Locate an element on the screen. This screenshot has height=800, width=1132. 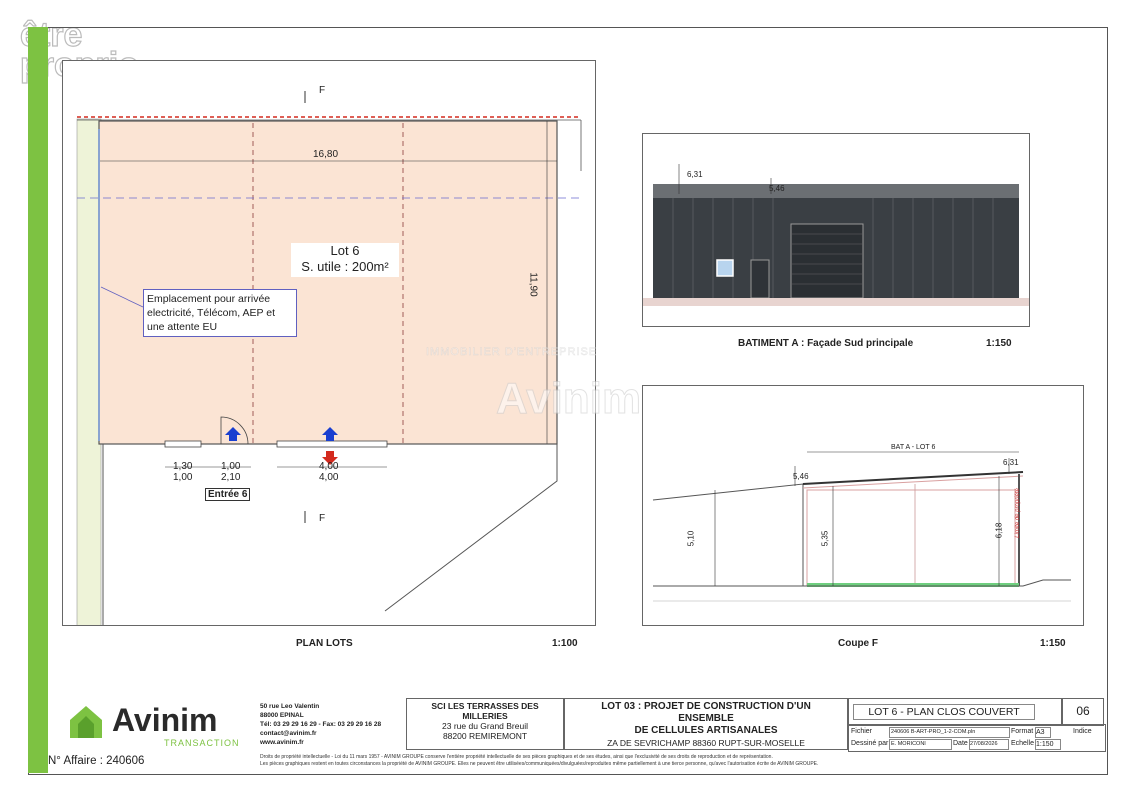
facade-drawing is located at coordinates (836, 235).